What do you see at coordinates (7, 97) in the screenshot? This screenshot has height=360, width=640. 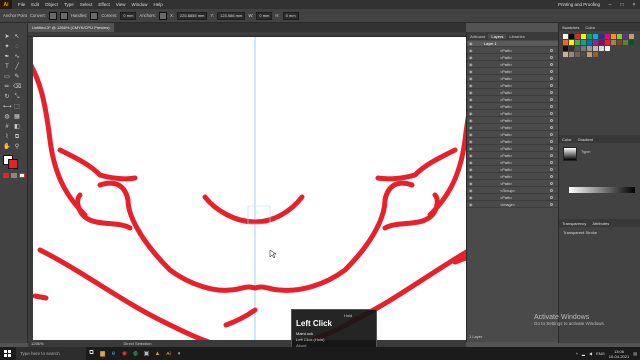 I see `rotate-tool-icon: ↻` at bounding box center [7, 97].